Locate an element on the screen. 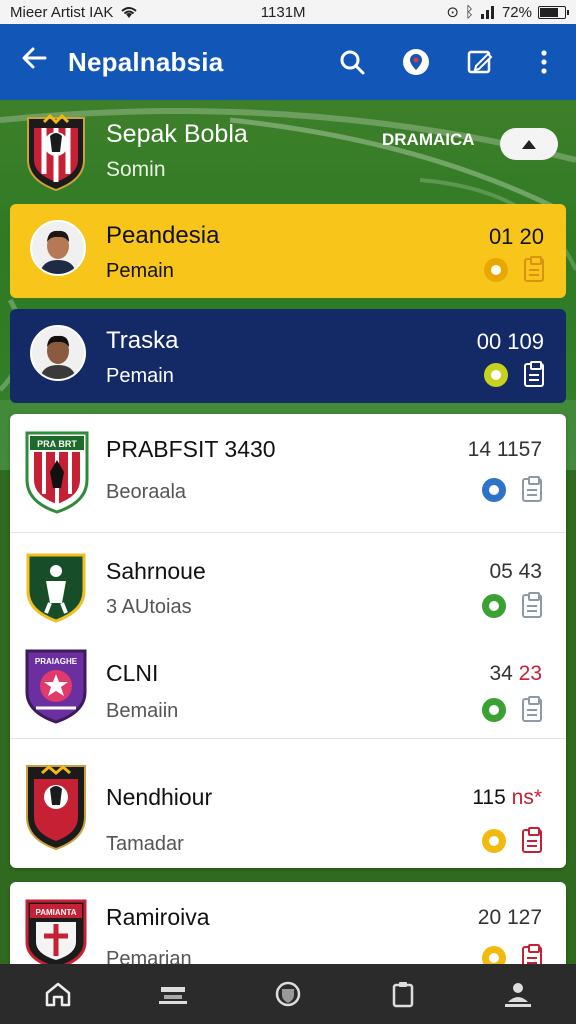 Image resolution: width=576 pixels, height=1024 pixels. wifi-icon is located at coordinates (129, 12).